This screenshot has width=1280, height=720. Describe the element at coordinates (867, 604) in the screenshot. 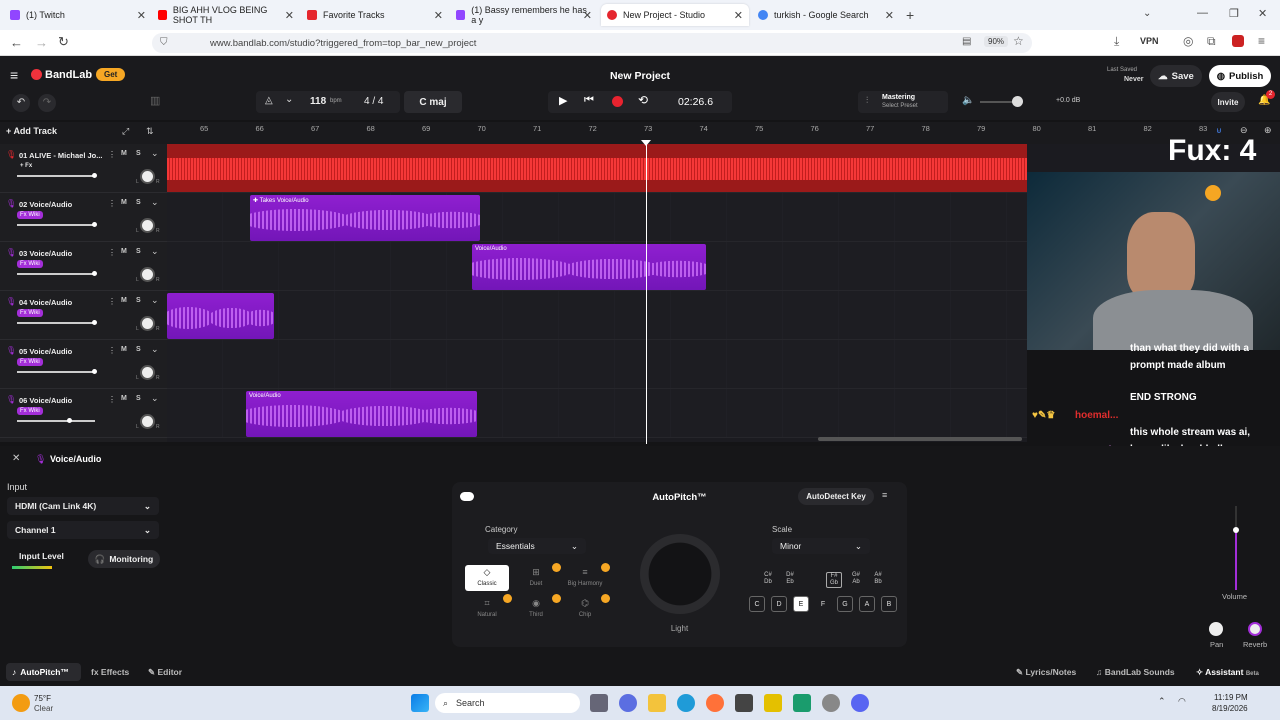

I see `key-a: A` at that location.